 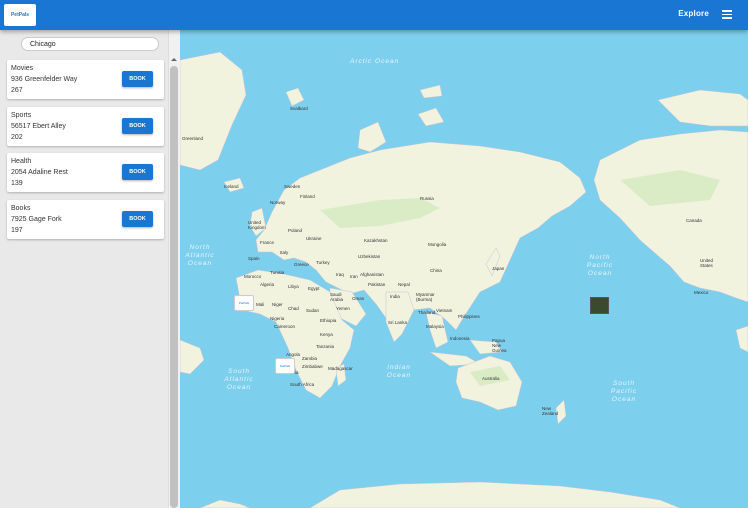 I want to click on map-label: Mexico, so click(x=701, y=292).